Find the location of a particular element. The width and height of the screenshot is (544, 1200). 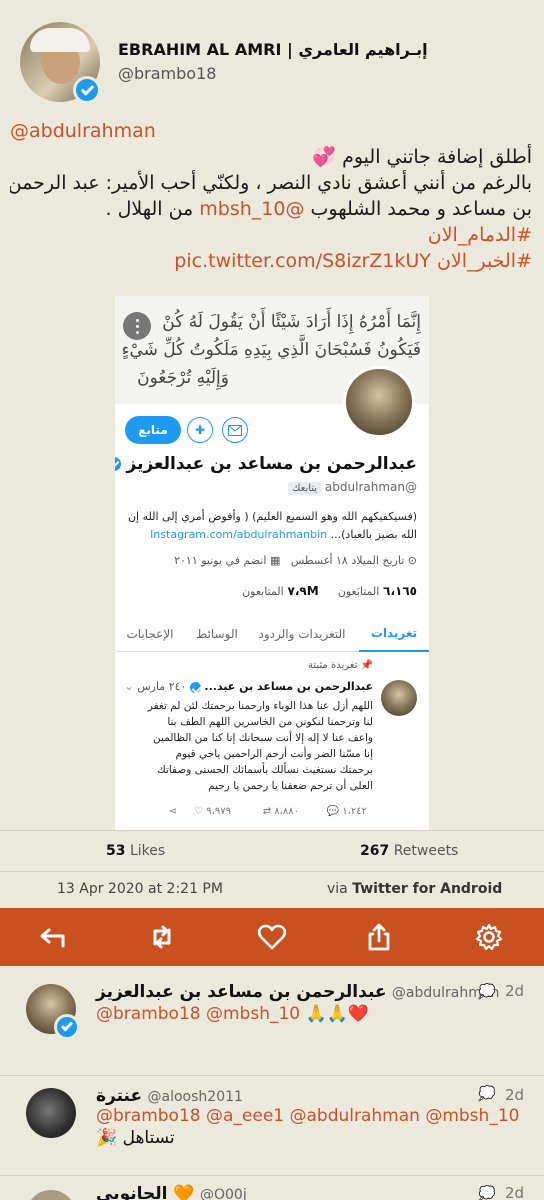

pin-icon: 📌 is located at coordinates (366, 665).